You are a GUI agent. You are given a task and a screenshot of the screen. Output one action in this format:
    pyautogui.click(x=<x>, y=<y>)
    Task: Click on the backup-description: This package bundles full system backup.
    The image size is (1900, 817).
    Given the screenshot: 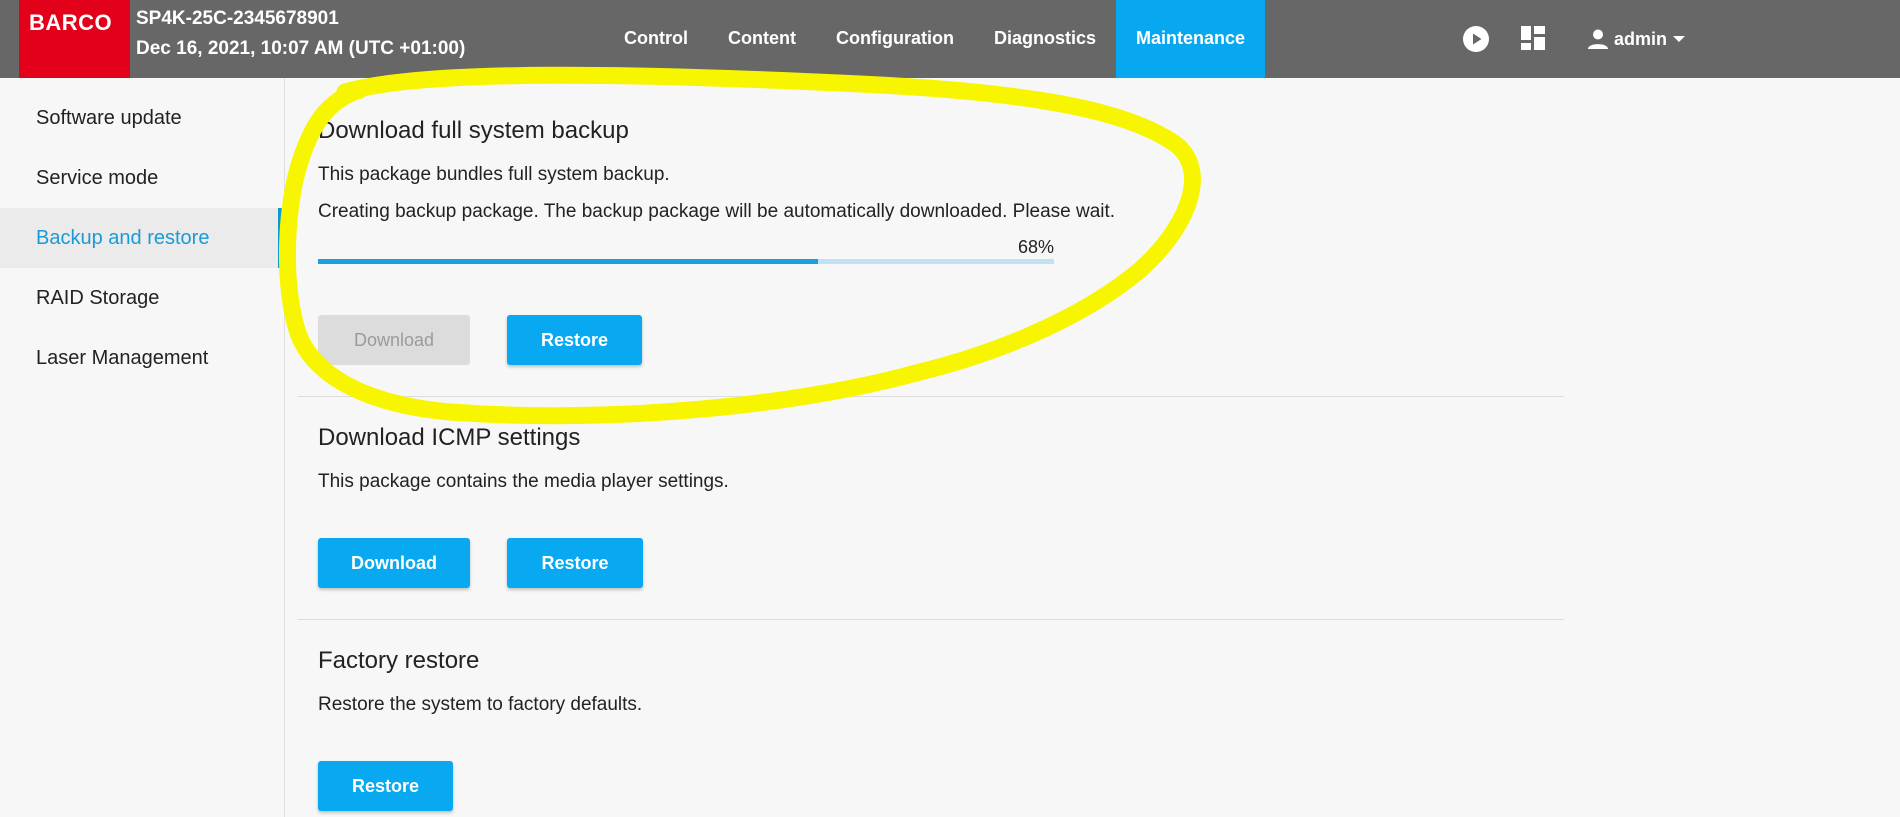 What is the action you would take?
    pyautogui.click(x=494, y=174)
    